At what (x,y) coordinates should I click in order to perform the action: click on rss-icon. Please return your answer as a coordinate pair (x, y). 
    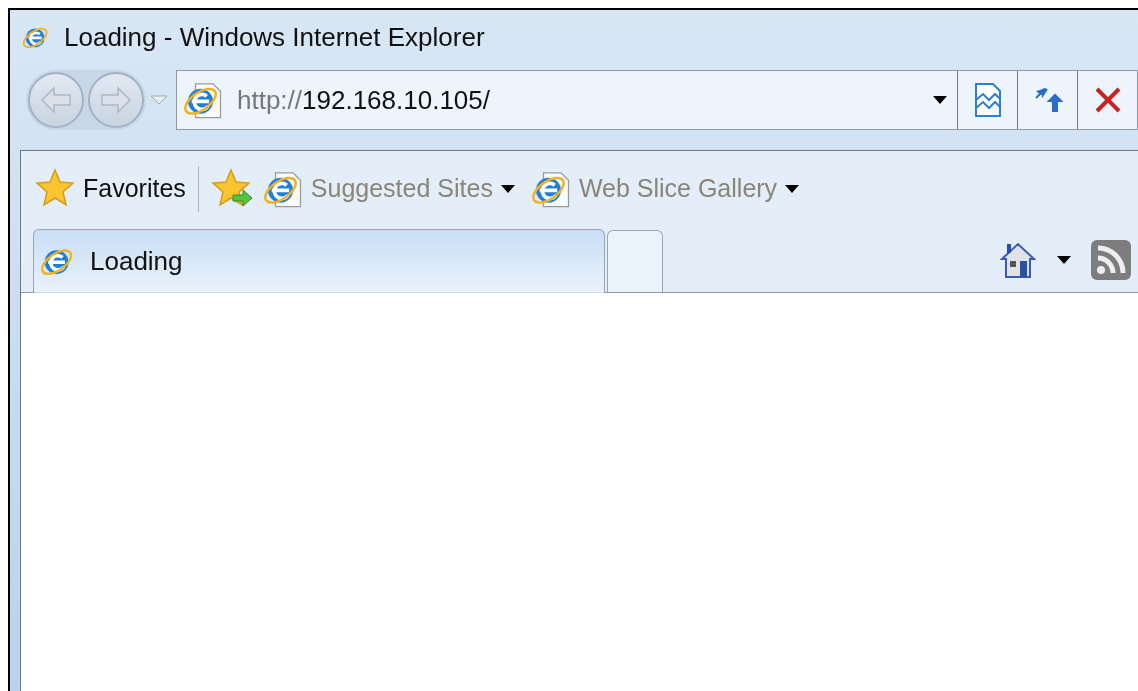
    Looking at the image, I should click on (1111, 259).